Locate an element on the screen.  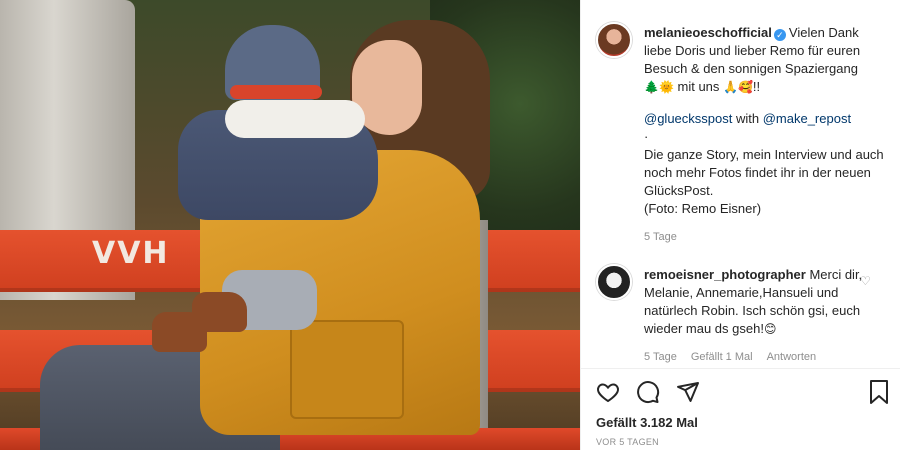
comment-meta: 5 Tage Gefällt 1 Mal Antworten is located at coordinates (730, 357).